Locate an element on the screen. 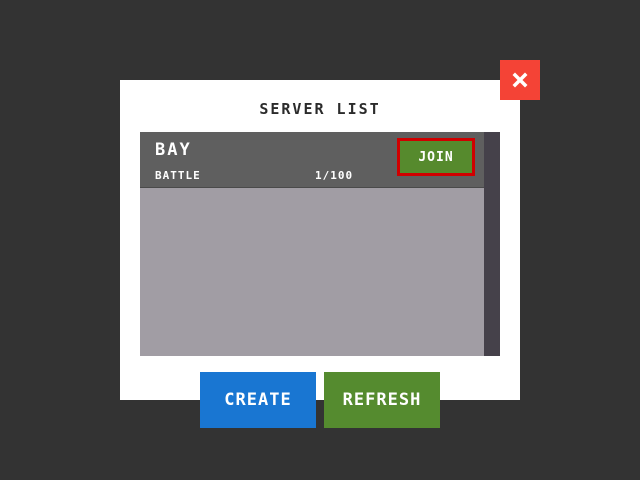  server-row: BAY BATTLE 1/100 JOIN is located at coordinates (312, 160).